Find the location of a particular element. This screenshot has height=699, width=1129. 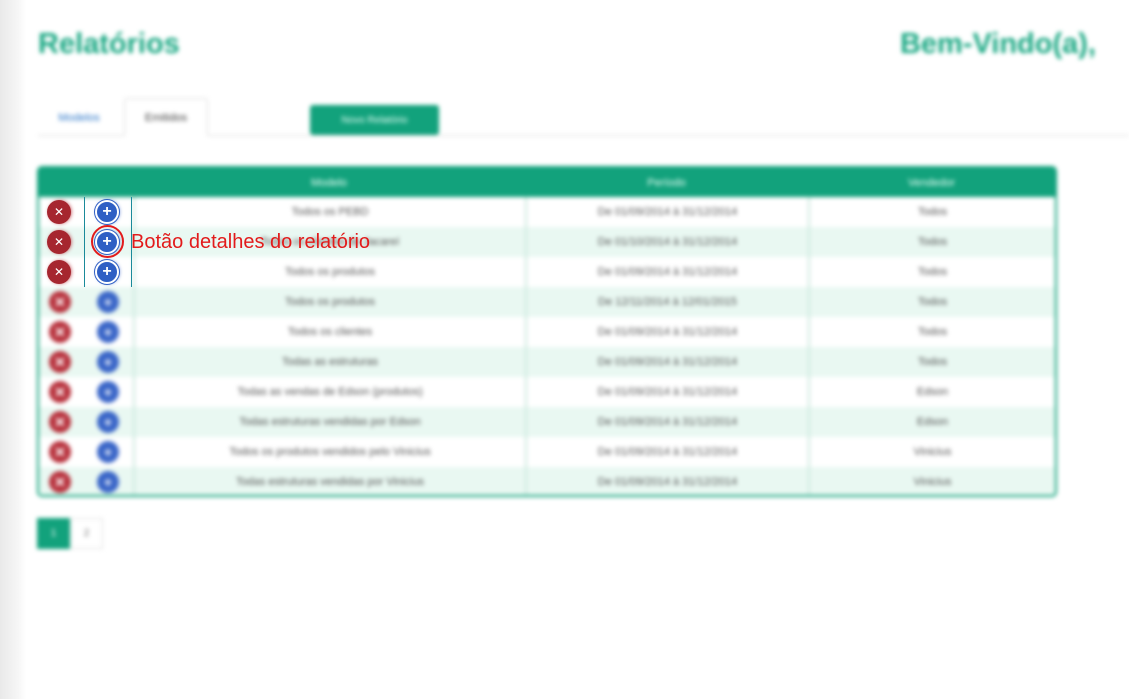

pagination: 1 2 is located at coordinates (70, 533).